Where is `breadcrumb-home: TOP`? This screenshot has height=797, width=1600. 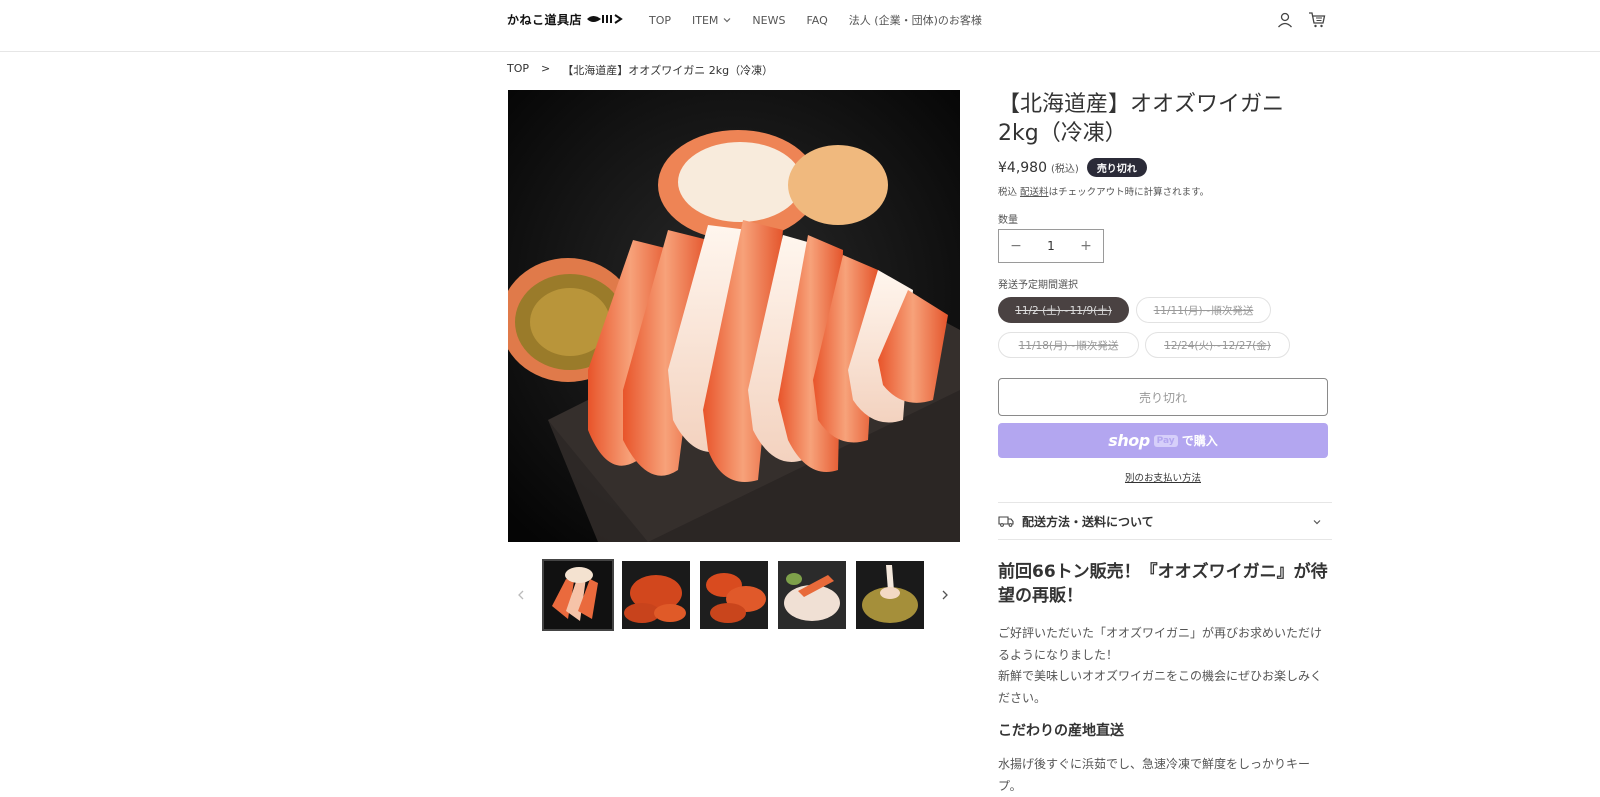
breadcrumb-home: TOP is located at coordinates (518, 70).